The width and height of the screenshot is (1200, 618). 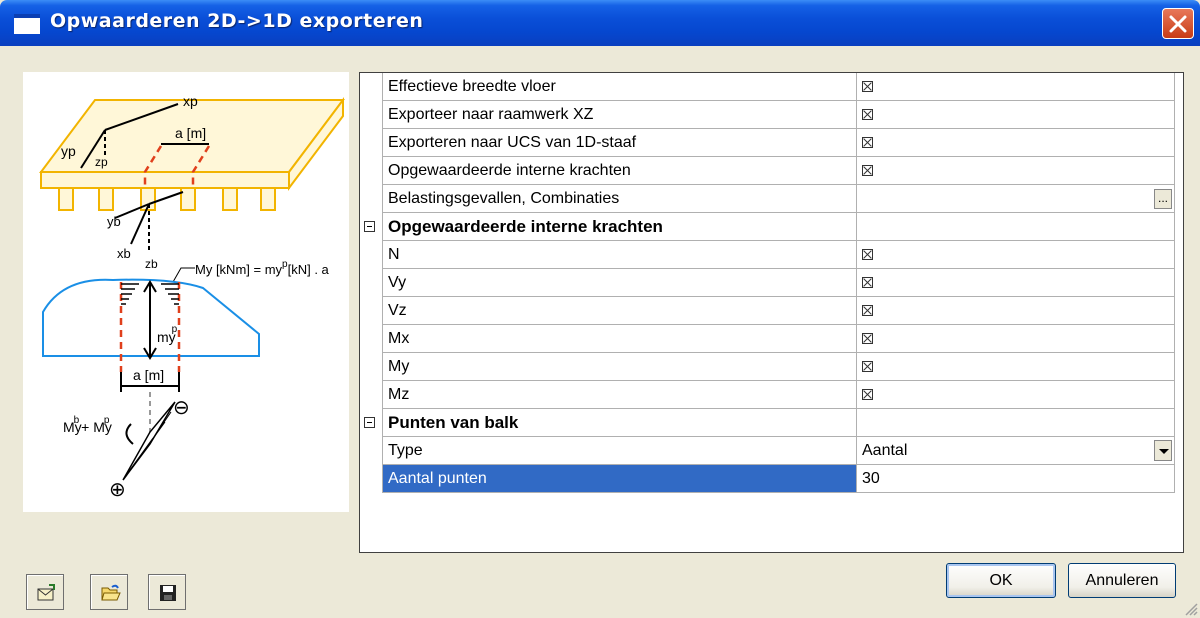 What do you see at coordinates (619, 255) in the screenshot?
I see `property-name: N` at bounding box center [619, 255].